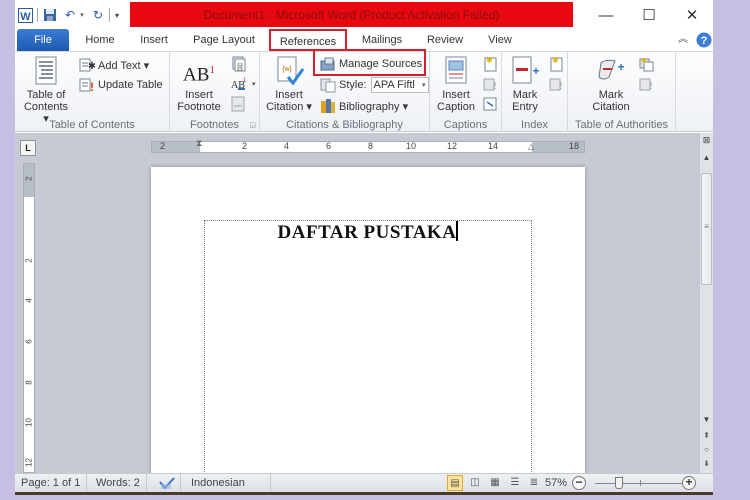  I want to click on redo-icon: ↻, so click(98, 15).